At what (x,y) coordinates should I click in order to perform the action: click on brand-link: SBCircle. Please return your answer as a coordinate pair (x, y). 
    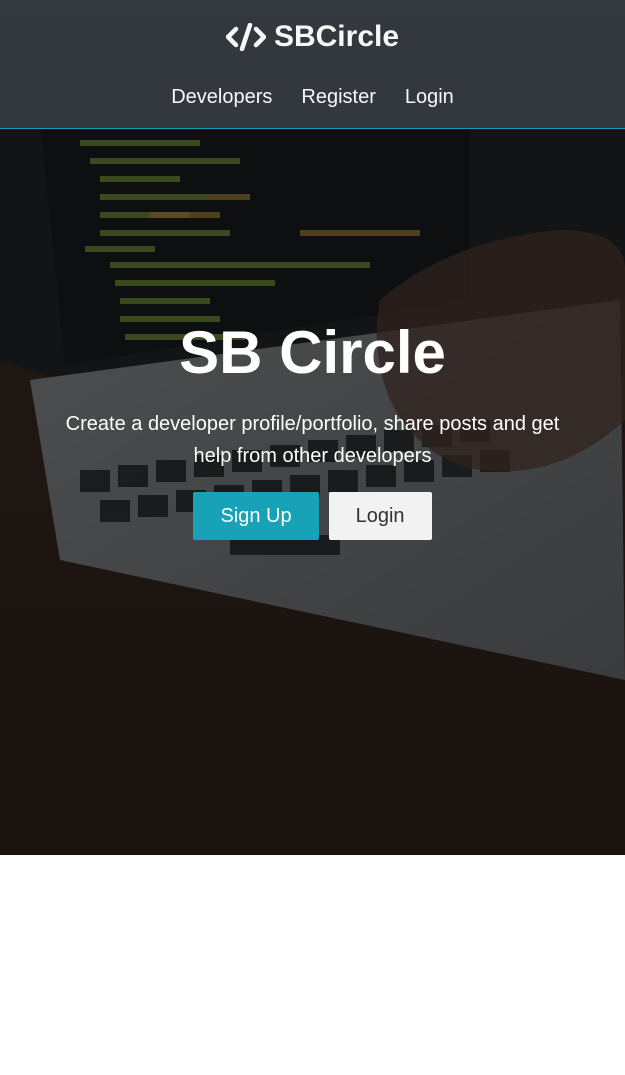
    Looking at the image, I should click on (312, 39).